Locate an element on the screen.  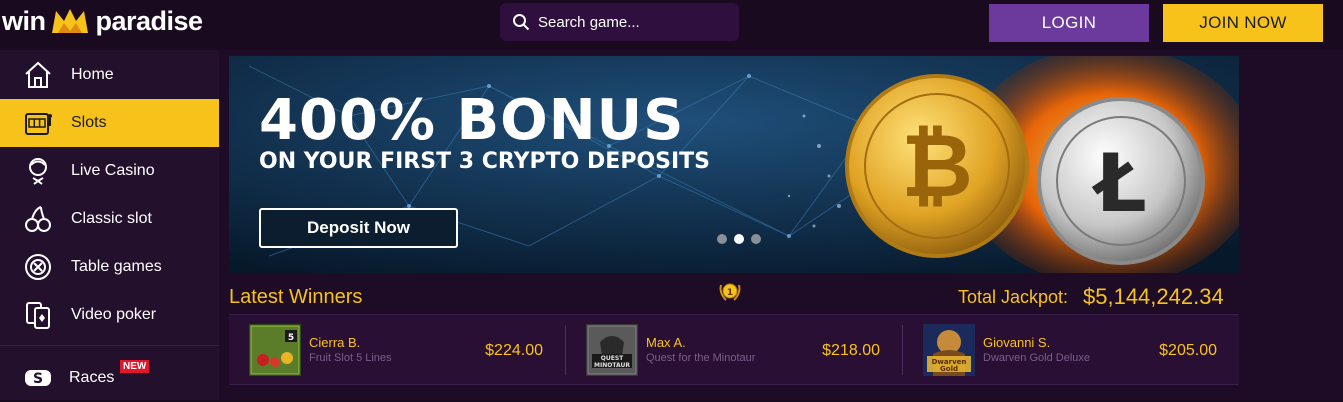
winner-game: Fruit Slot 5 Lines is located at coordinates (350, 358).